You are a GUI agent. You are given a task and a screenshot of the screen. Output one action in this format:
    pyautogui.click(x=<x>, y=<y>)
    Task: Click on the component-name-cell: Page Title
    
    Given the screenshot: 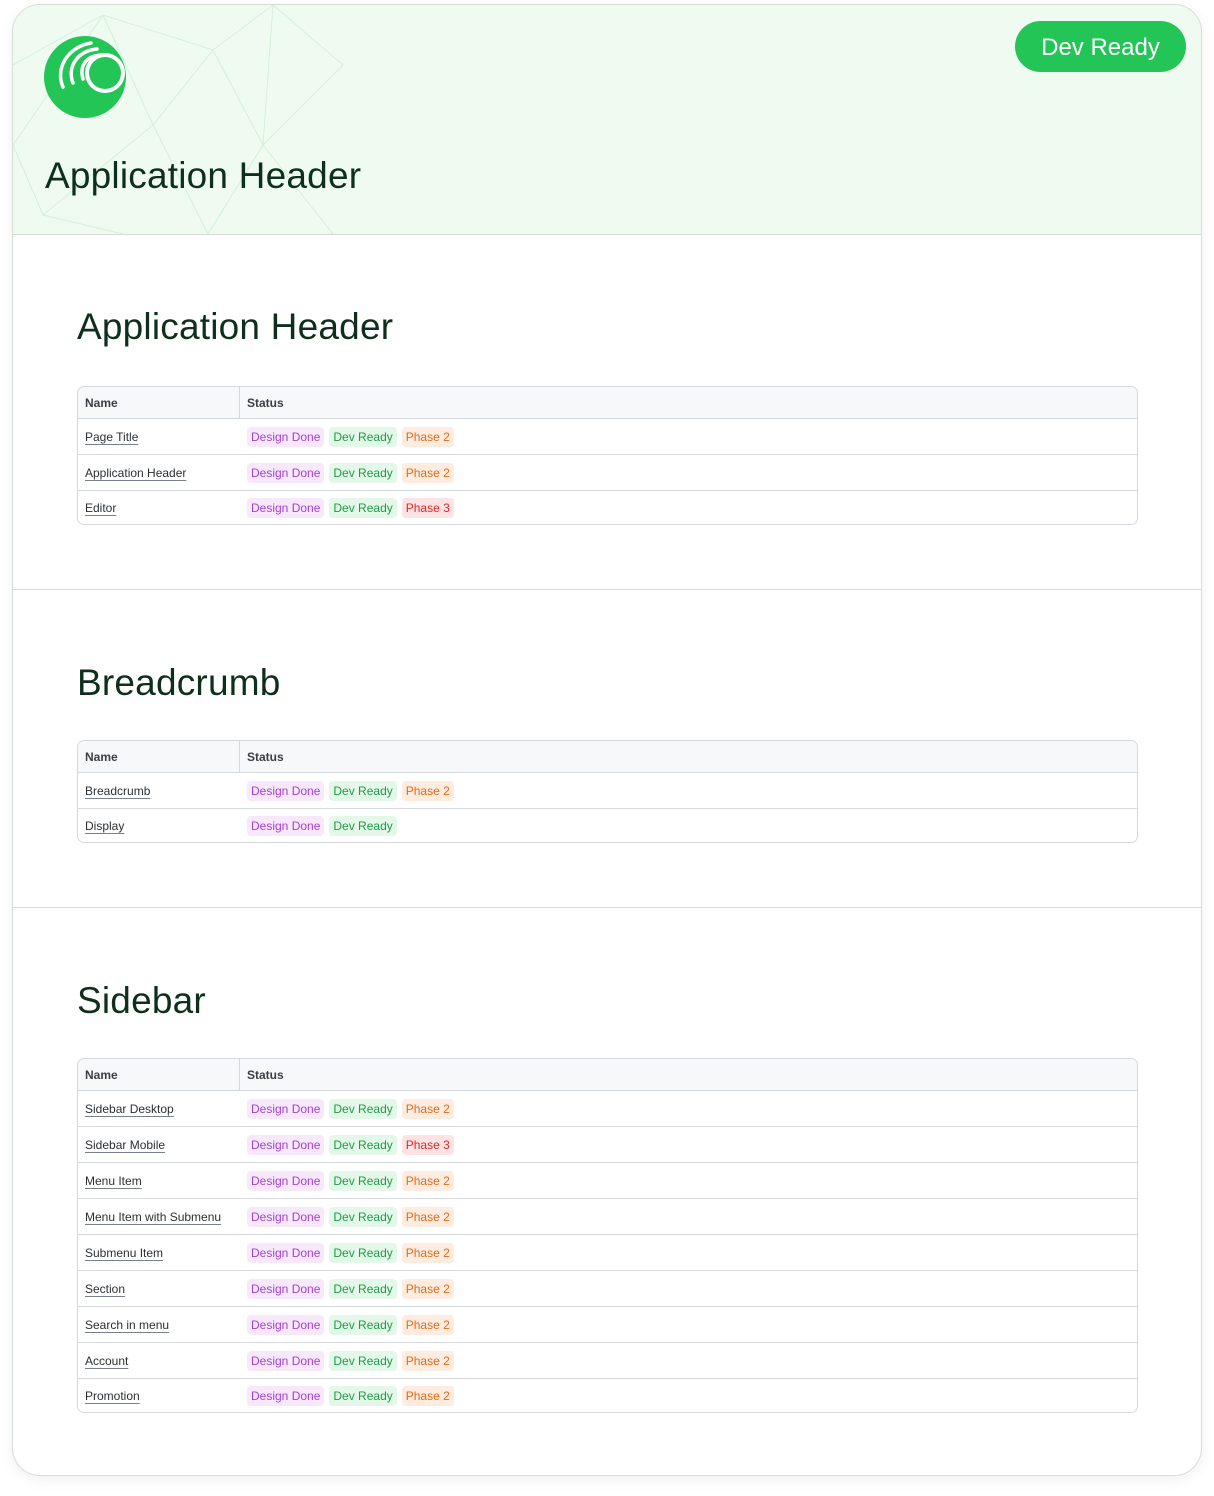 What is the action you would take?
    pyautogui.click(x=159, y=437)
    